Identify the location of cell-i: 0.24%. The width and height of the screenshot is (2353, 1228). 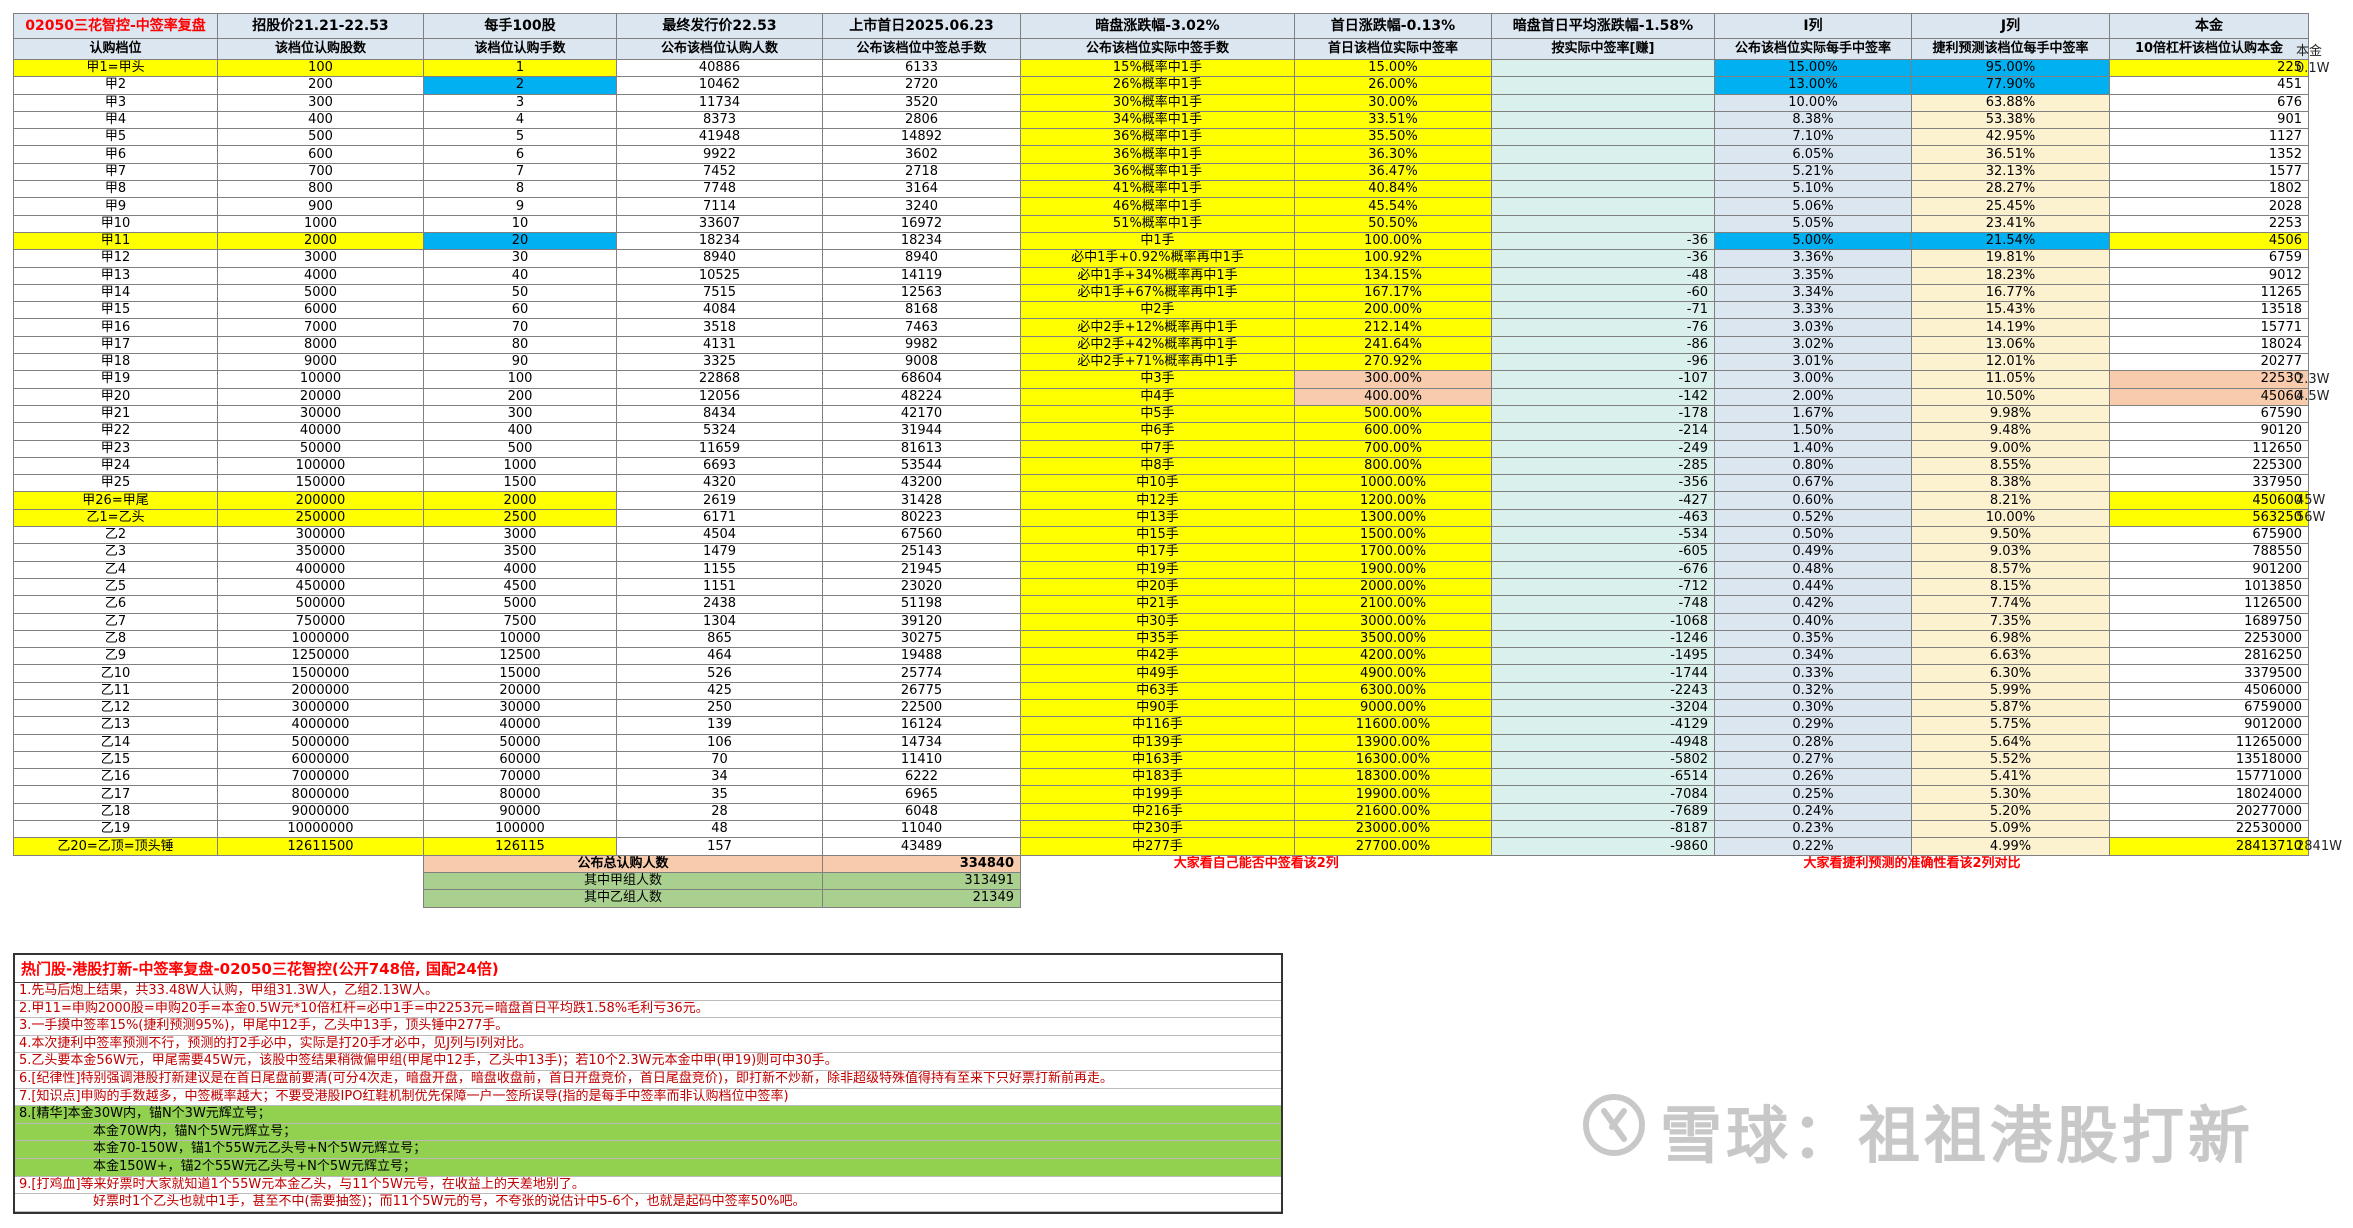
(1813, 812).